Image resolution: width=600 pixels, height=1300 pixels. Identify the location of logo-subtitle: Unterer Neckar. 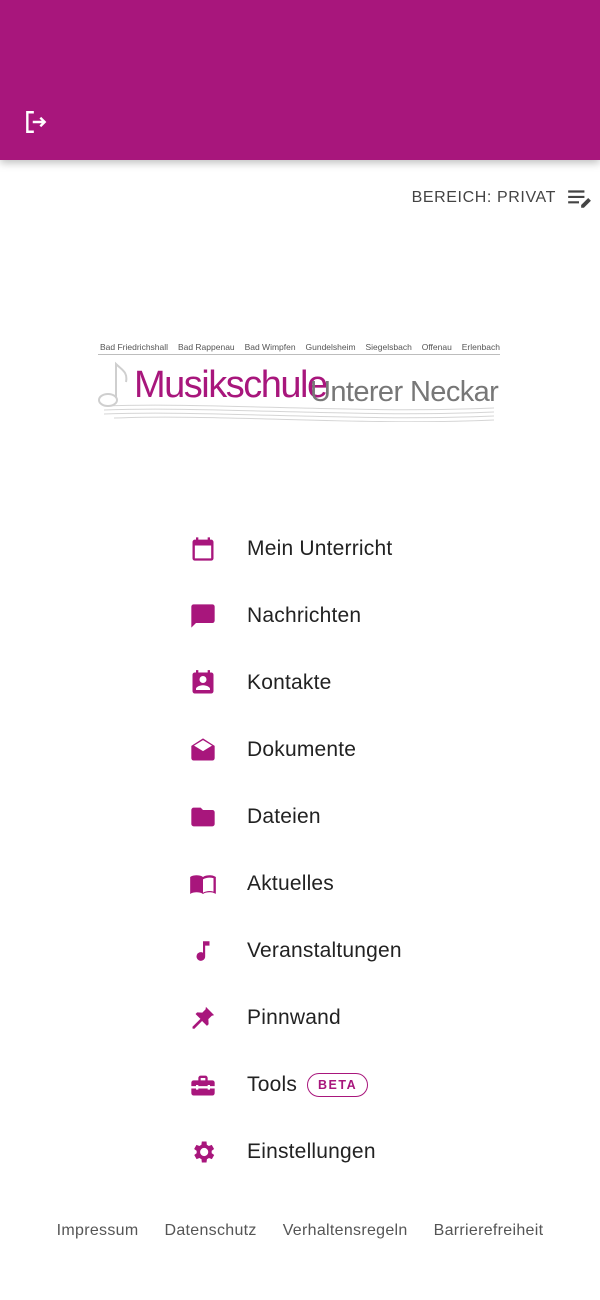
(404, 392).